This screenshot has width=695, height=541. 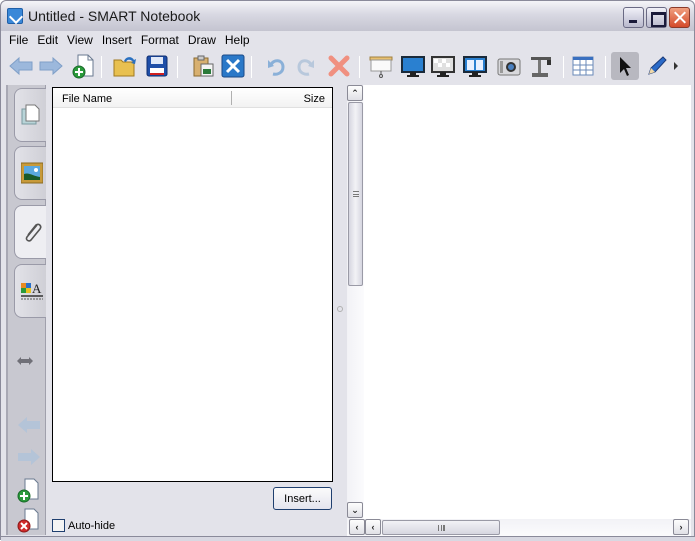 I want to click on auto-hide-label: Auto-hide, so click(x=92, y=525).